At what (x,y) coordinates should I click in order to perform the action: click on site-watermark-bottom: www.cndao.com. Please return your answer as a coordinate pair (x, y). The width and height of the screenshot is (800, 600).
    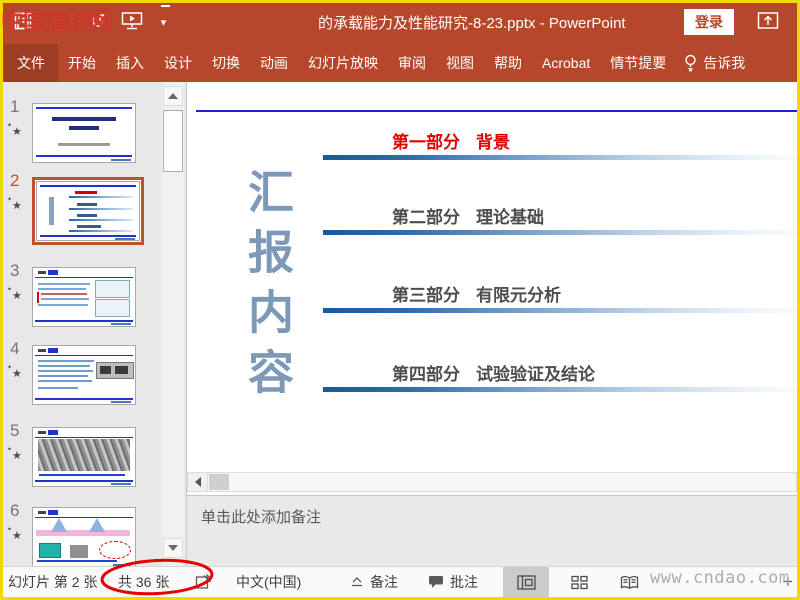
    Looking at the image, I should click on (720, 578).